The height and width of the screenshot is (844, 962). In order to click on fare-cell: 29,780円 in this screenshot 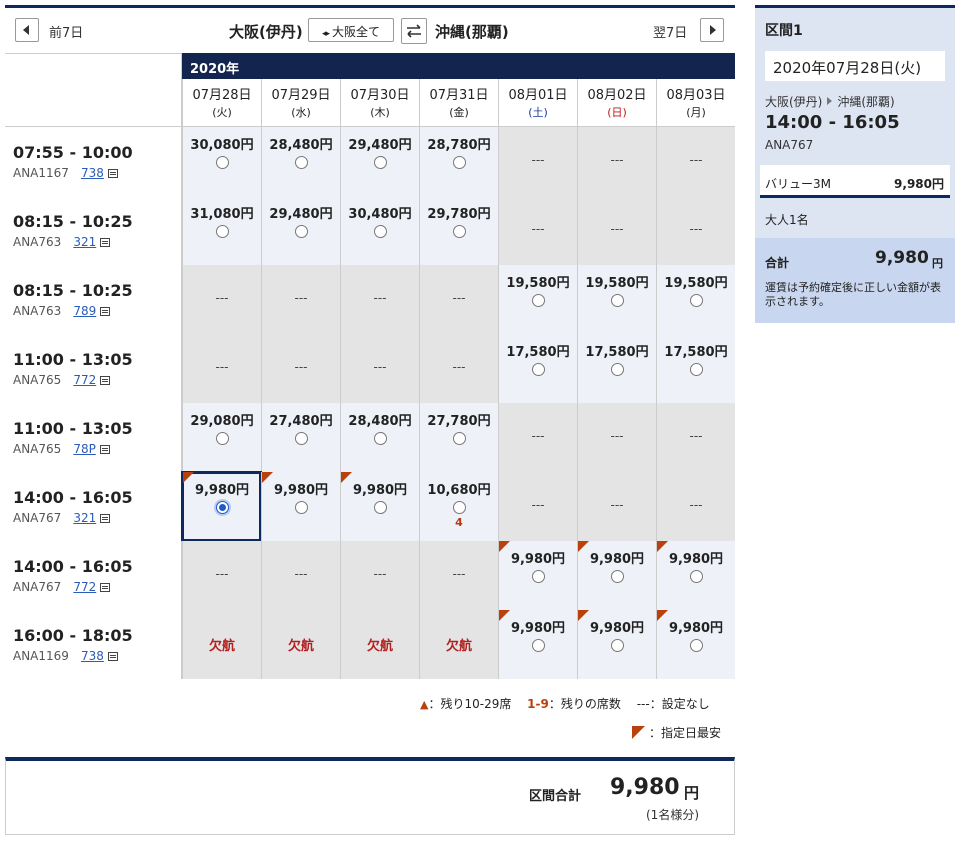, I will do `click(458, 230)`.